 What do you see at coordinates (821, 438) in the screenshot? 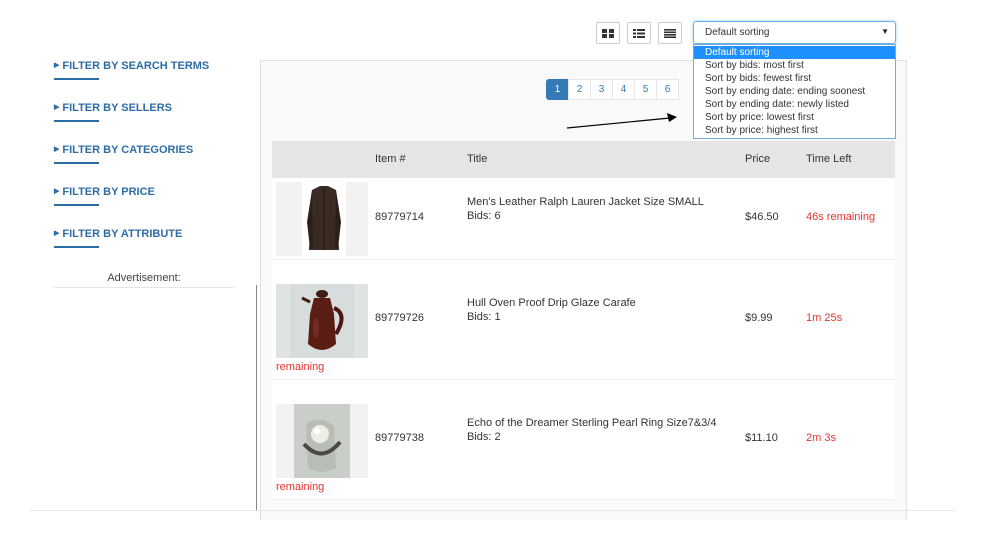
I see `item-time-left: 2m 3s` at bounding box center [821, 438].